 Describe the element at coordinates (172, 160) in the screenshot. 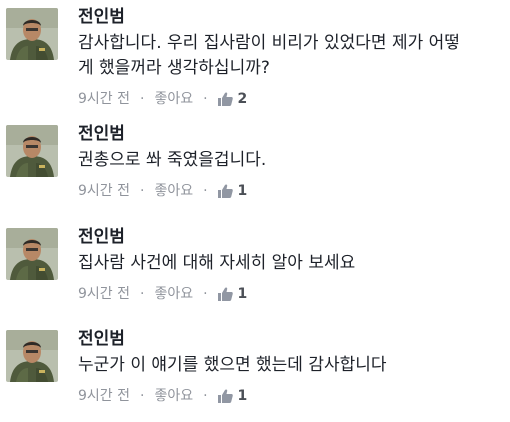

I see `comment-text: 권총으로 쏴 죽였을겁니다.` at that location.